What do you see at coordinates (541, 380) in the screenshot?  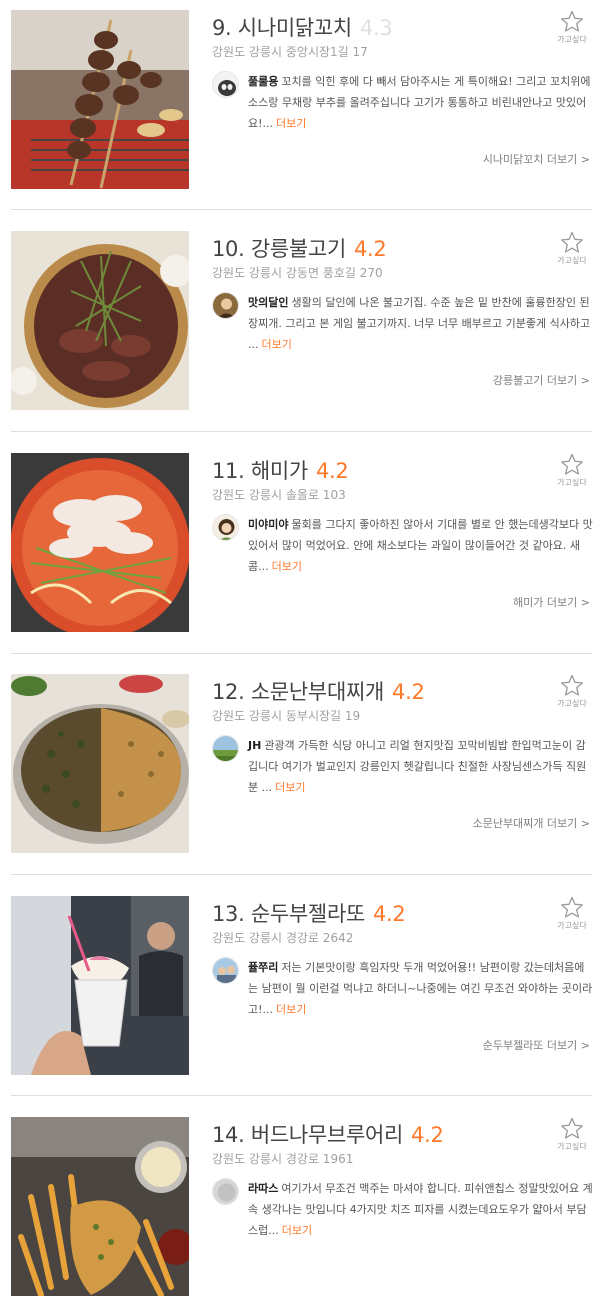 I see `restaurant-more-link: 강릉불고기 더보기 >` at bounding box center [541, 380].